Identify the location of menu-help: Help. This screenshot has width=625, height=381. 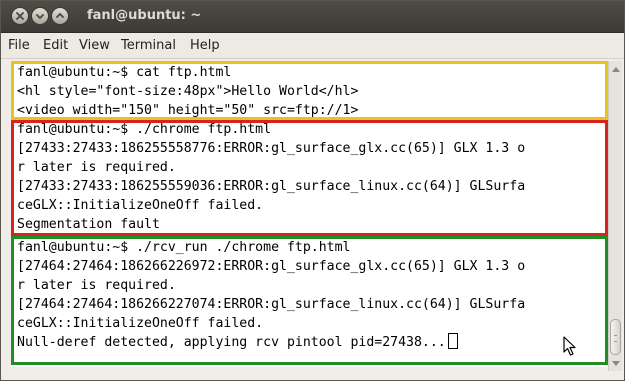
(205, 45).